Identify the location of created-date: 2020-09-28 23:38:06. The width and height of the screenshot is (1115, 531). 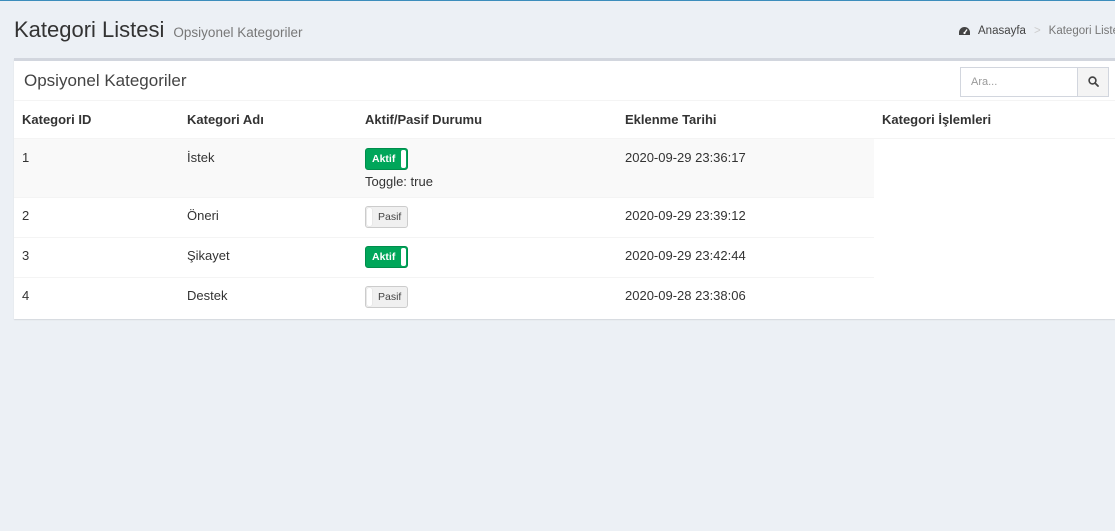
(745, 296).